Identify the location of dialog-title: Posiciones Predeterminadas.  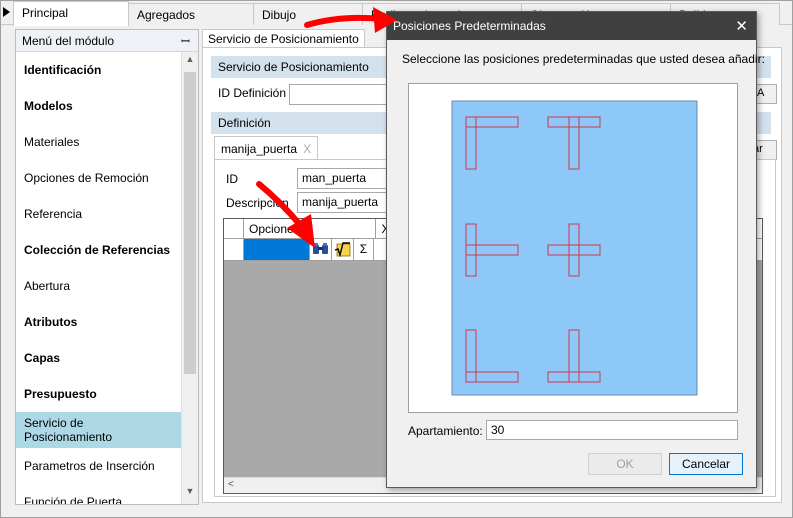
(469, 26).